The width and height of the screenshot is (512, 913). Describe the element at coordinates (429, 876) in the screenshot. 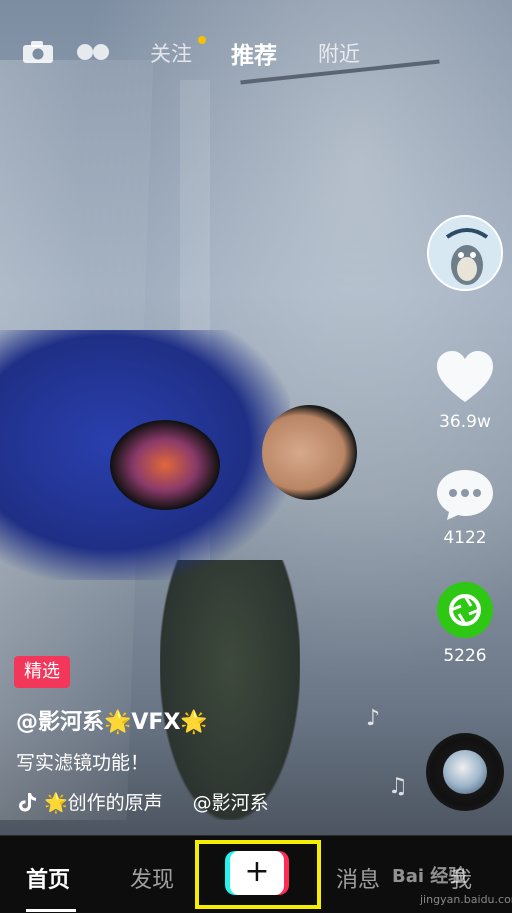

I see `baidu-watermark: Bai 经验` at that location.